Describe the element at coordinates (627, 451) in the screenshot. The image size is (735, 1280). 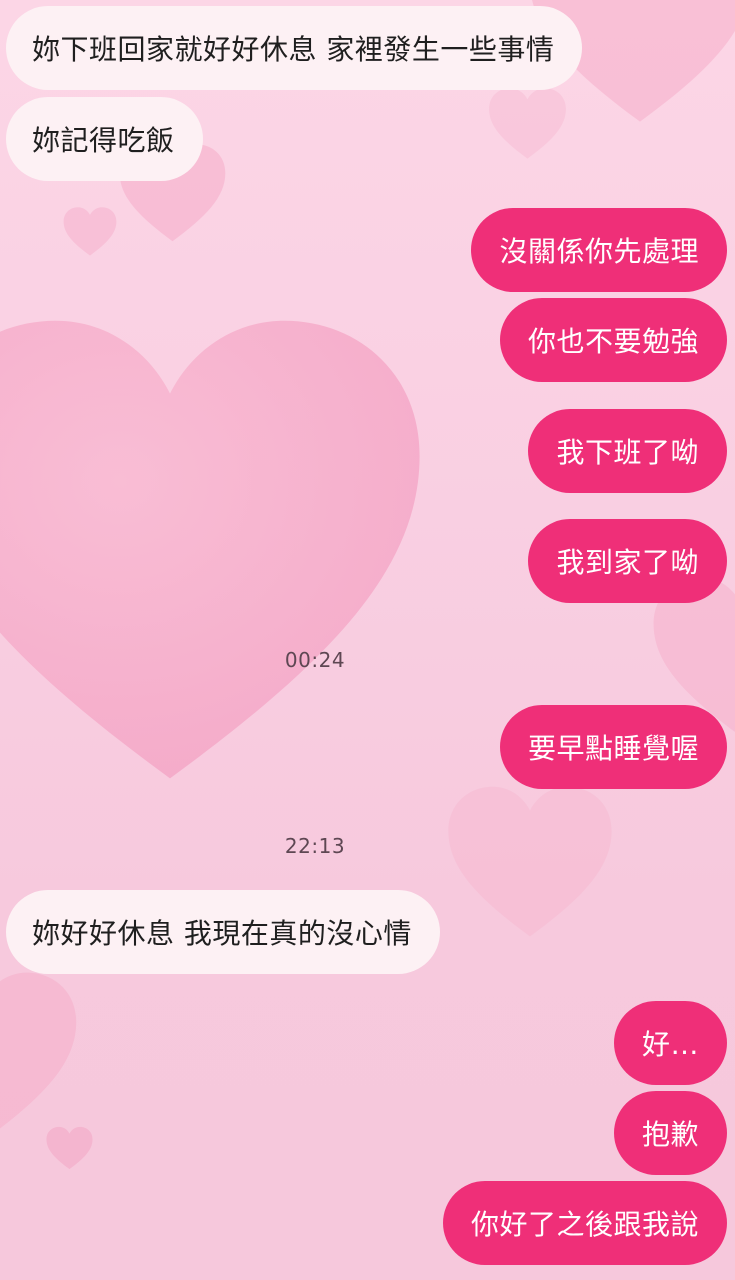
I see `outgoing-message: 我下班了呦` at that location.